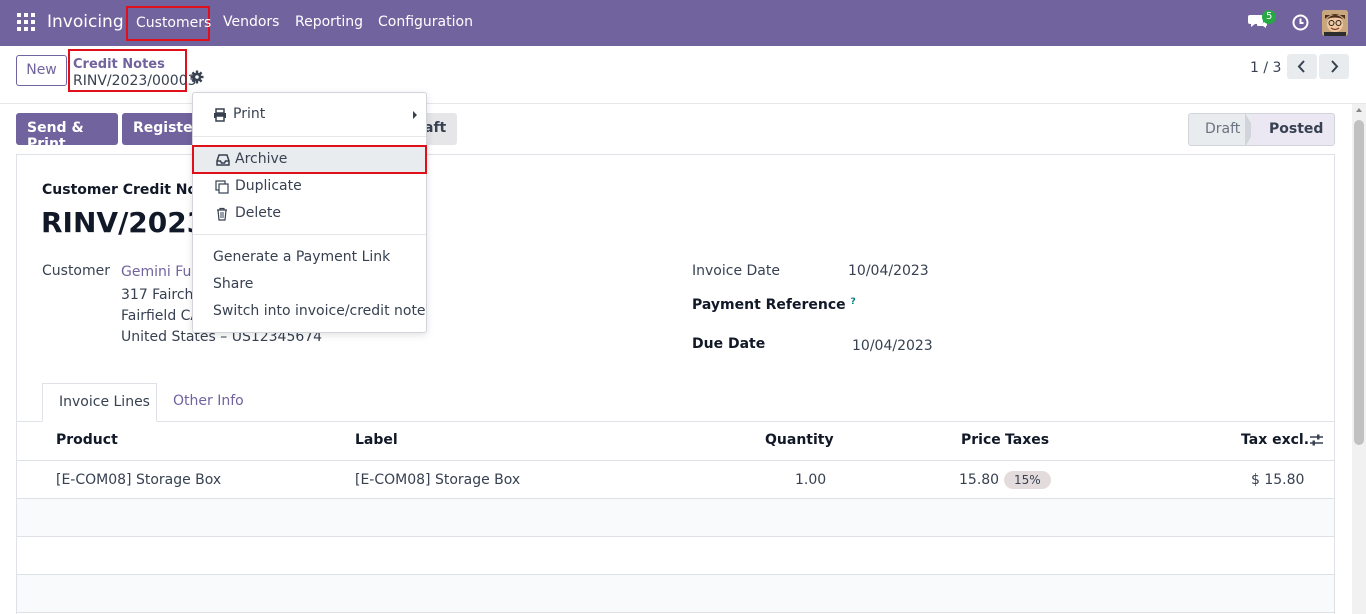  What do you see at coordinates (302, 257) in the screenshot?
I see `menu-item-generate-payment-link-label: Generate a Payment Link` at bounding box center [302, 257].